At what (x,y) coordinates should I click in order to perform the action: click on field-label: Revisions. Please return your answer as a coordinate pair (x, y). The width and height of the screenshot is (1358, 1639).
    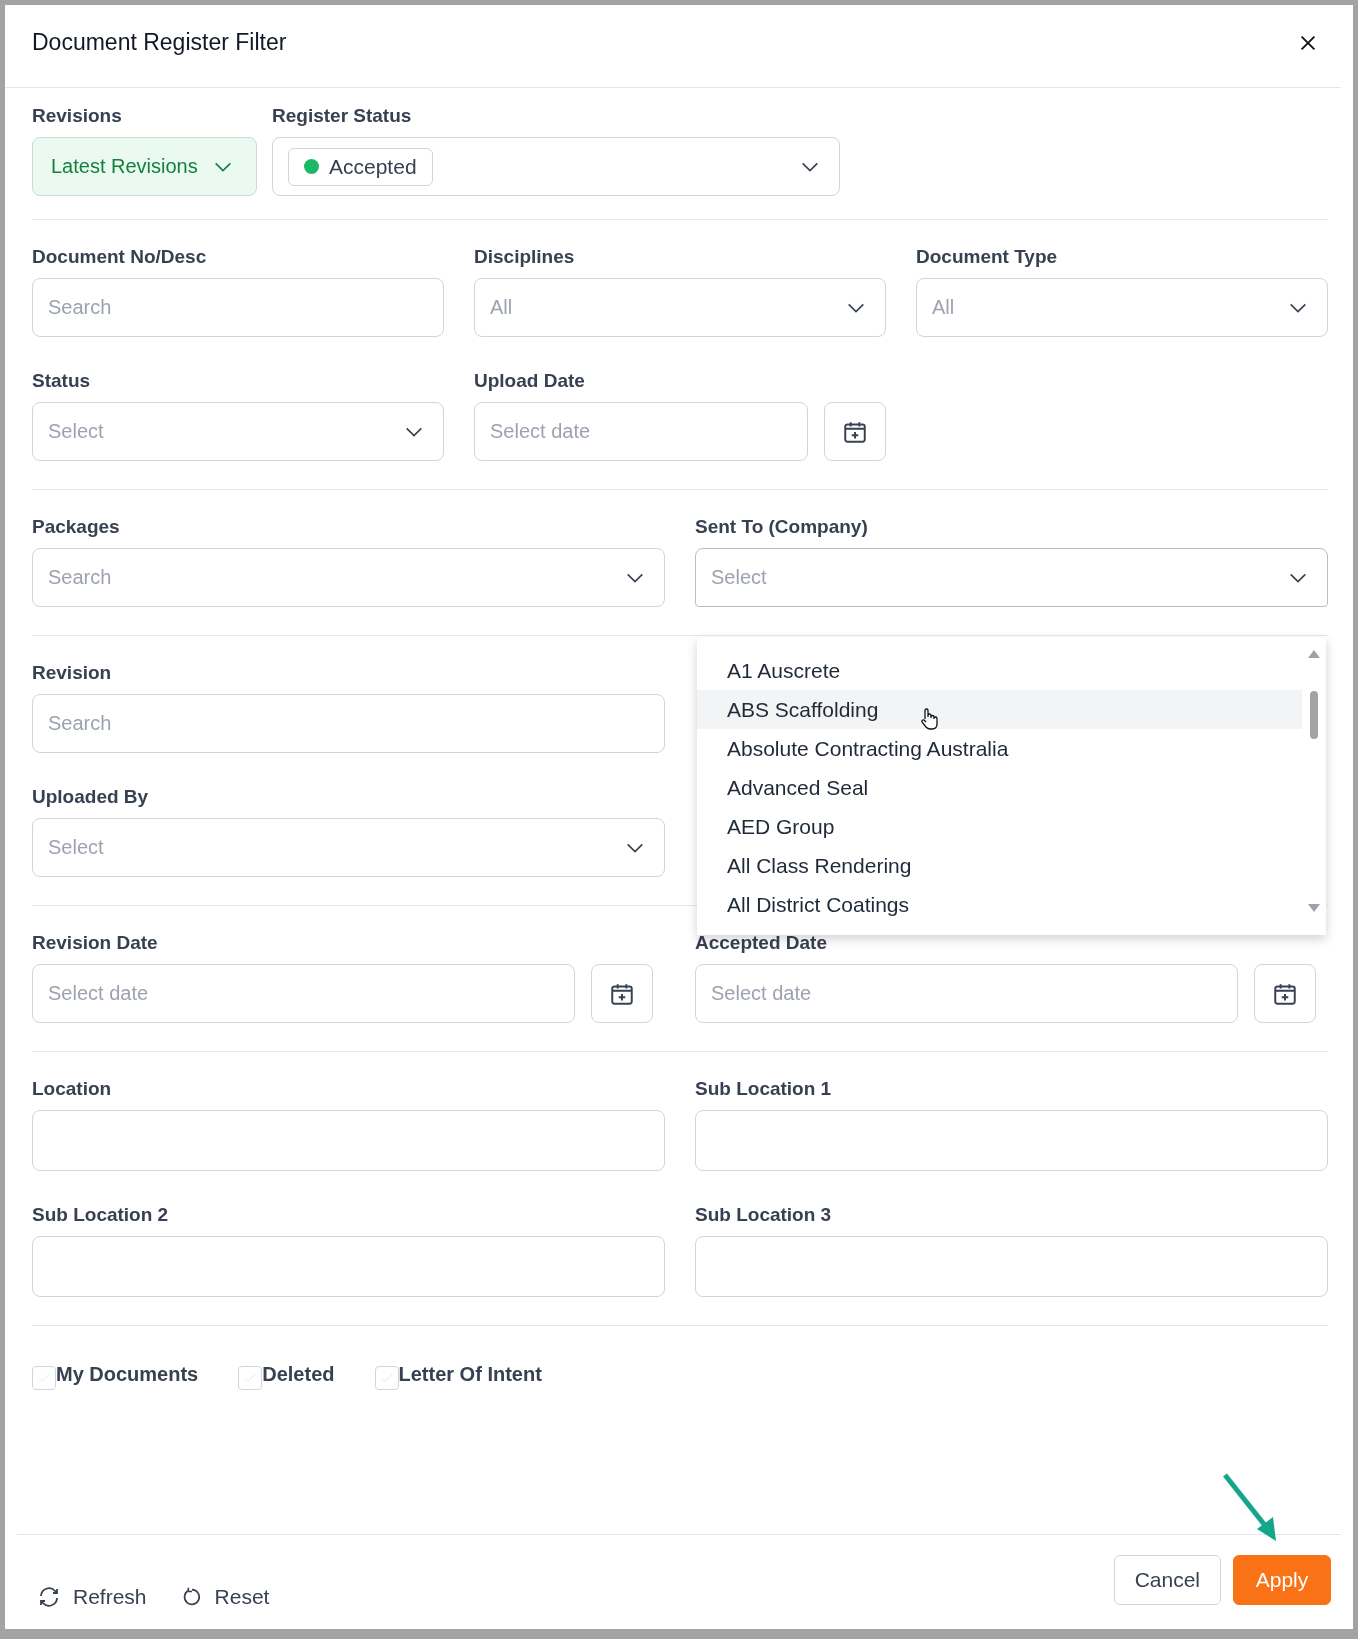
    Looking at the image, I should click on (77, 116).